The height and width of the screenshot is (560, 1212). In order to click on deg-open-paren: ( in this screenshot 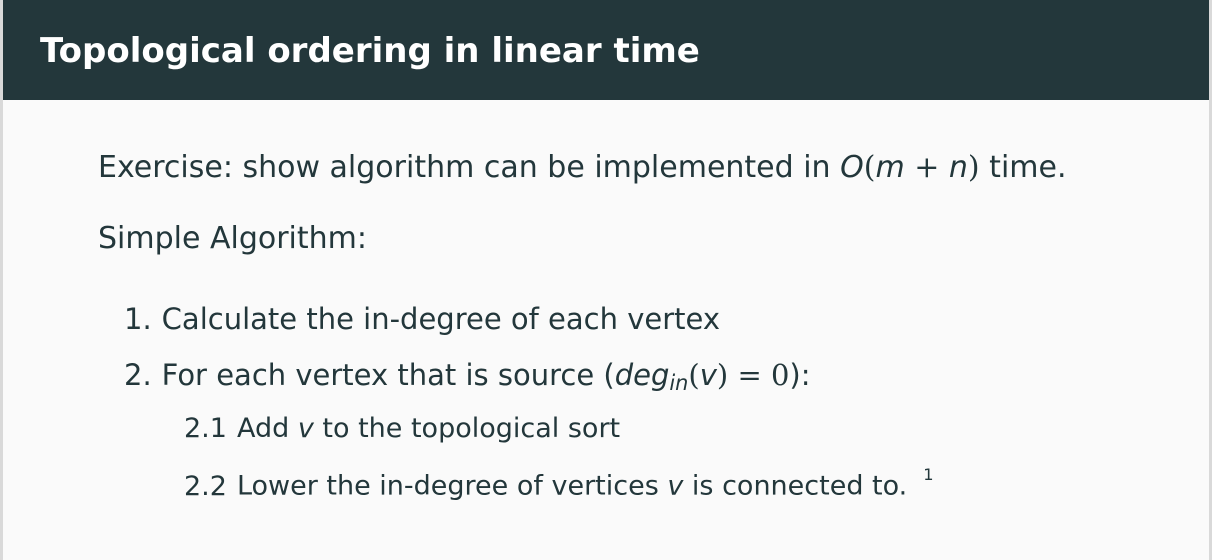, I will do `click(694, 375)`.